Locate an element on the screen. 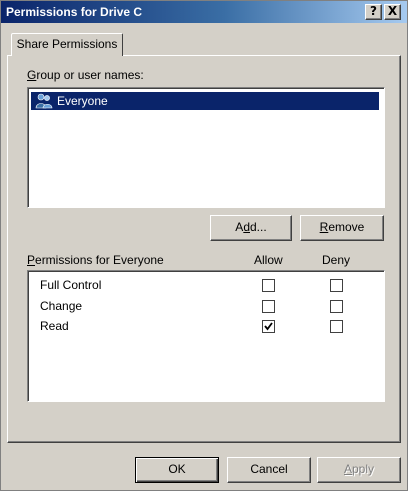  permission-name: Change is located at coordinates (61, 306).